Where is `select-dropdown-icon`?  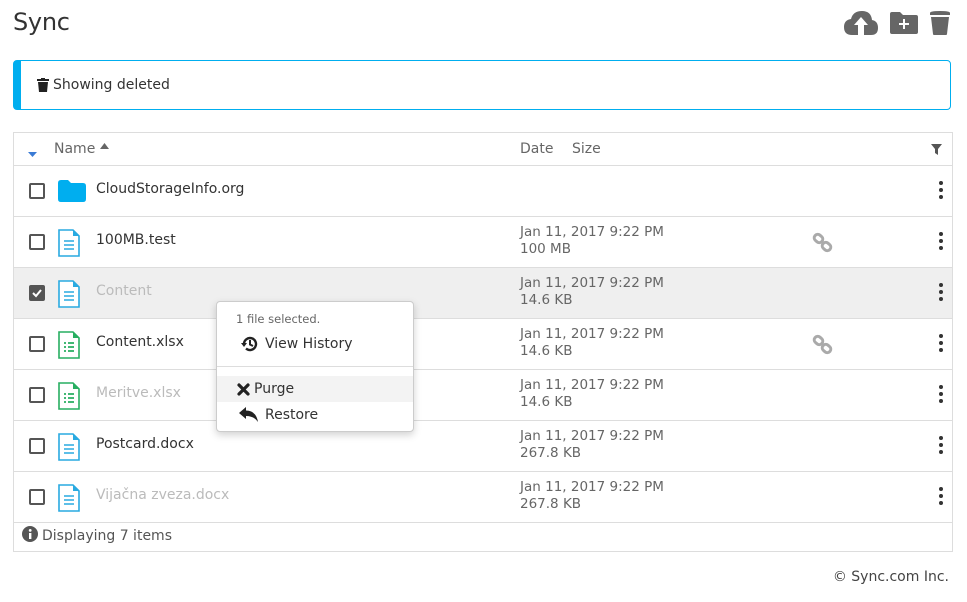
select-dropdown-icon is located at coordinates (32, 154).